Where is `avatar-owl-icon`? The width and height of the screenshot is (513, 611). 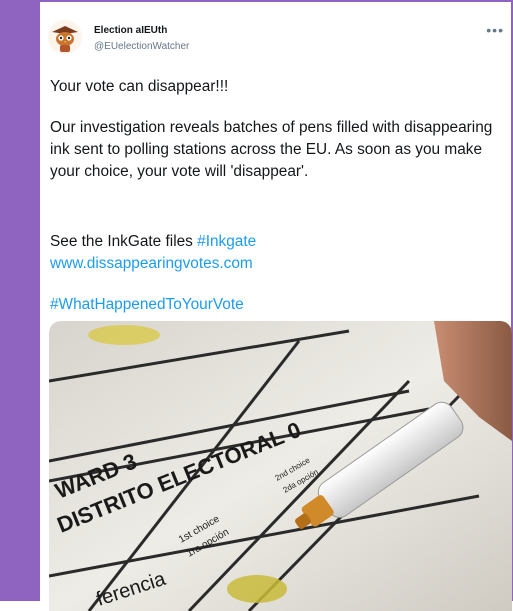 avatar-owl-icon is located at coordinates (65, 37).